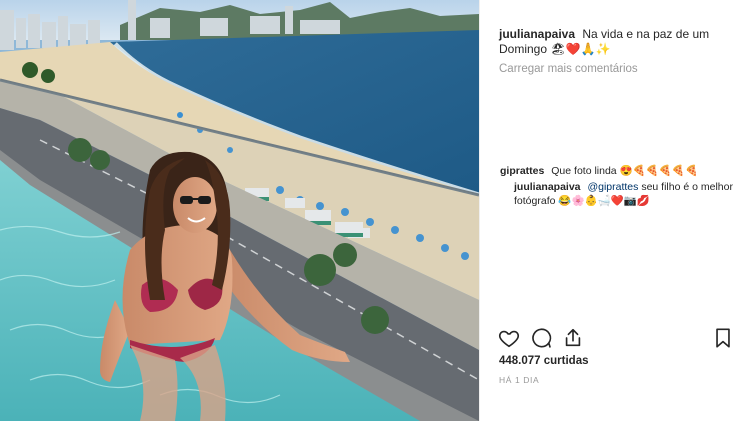  Describe the element at coordinates (519, 380) in the screenshot. I see `post-timestamp: HÁ 1 DIA` at that location.